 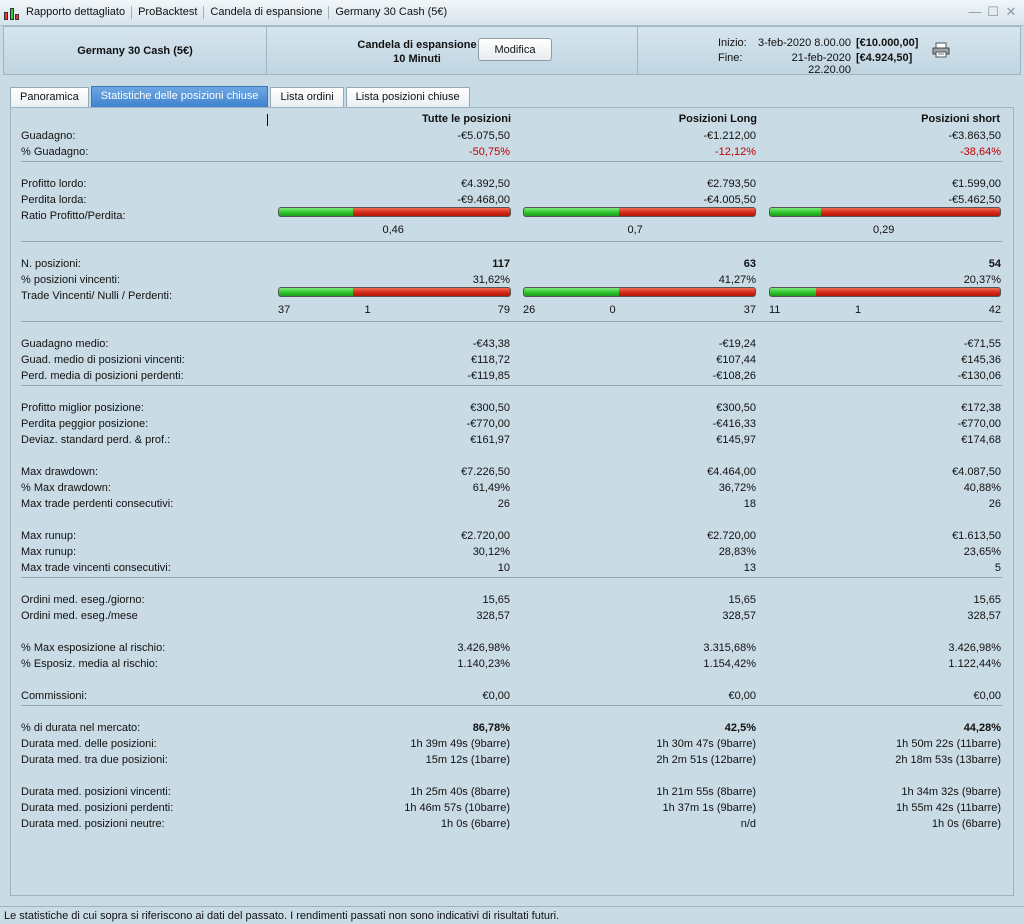 What do you see at coordinates (884, 58) in the screenshot?
I see `end-capital: [€4.924,50]` at bounding box center [884, 58].